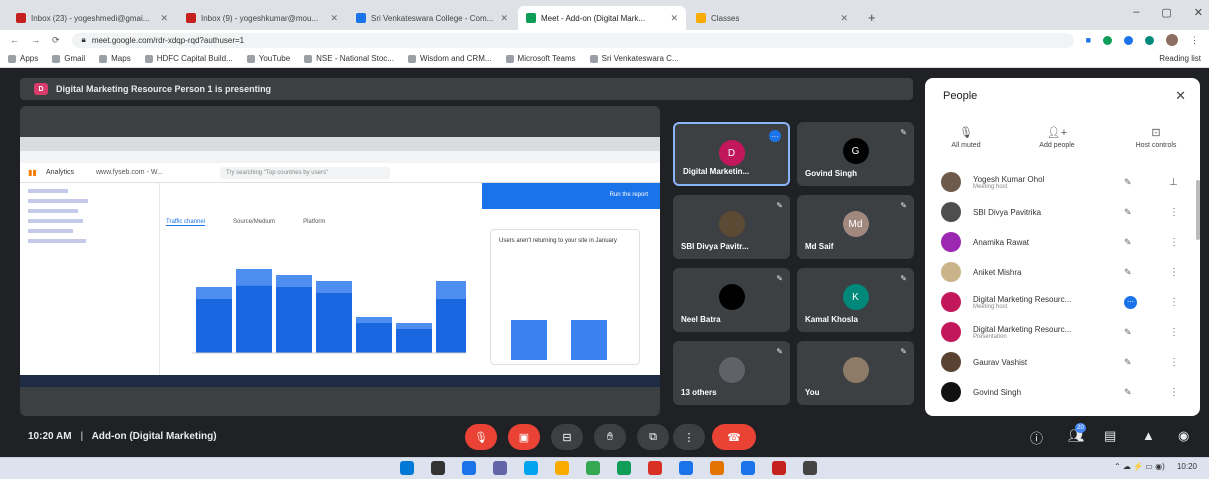  I want to click on bookmark-item: Microsoft Teams, so click(540, 58).